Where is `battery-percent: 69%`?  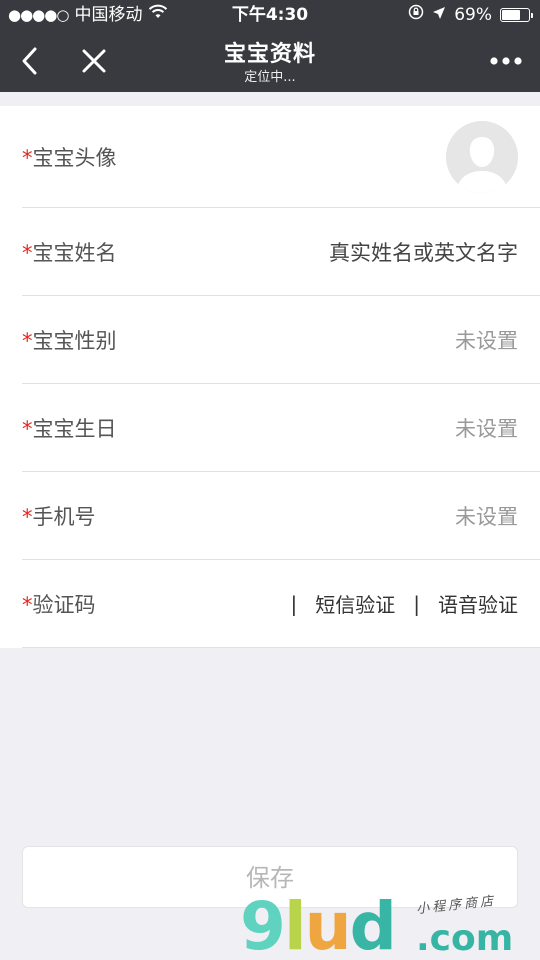 battery-percent: 69% is located at coordinates (473, 15).